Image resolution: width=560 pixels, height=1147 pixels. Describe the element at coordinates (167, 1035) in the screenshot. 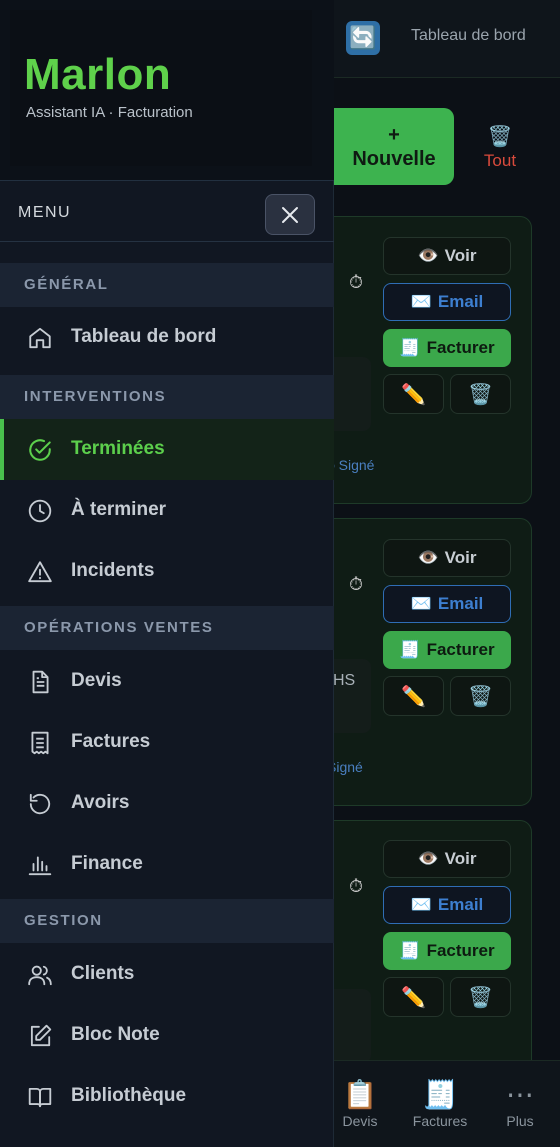

I see `menu-item-notes: Bloc Note` at that location.